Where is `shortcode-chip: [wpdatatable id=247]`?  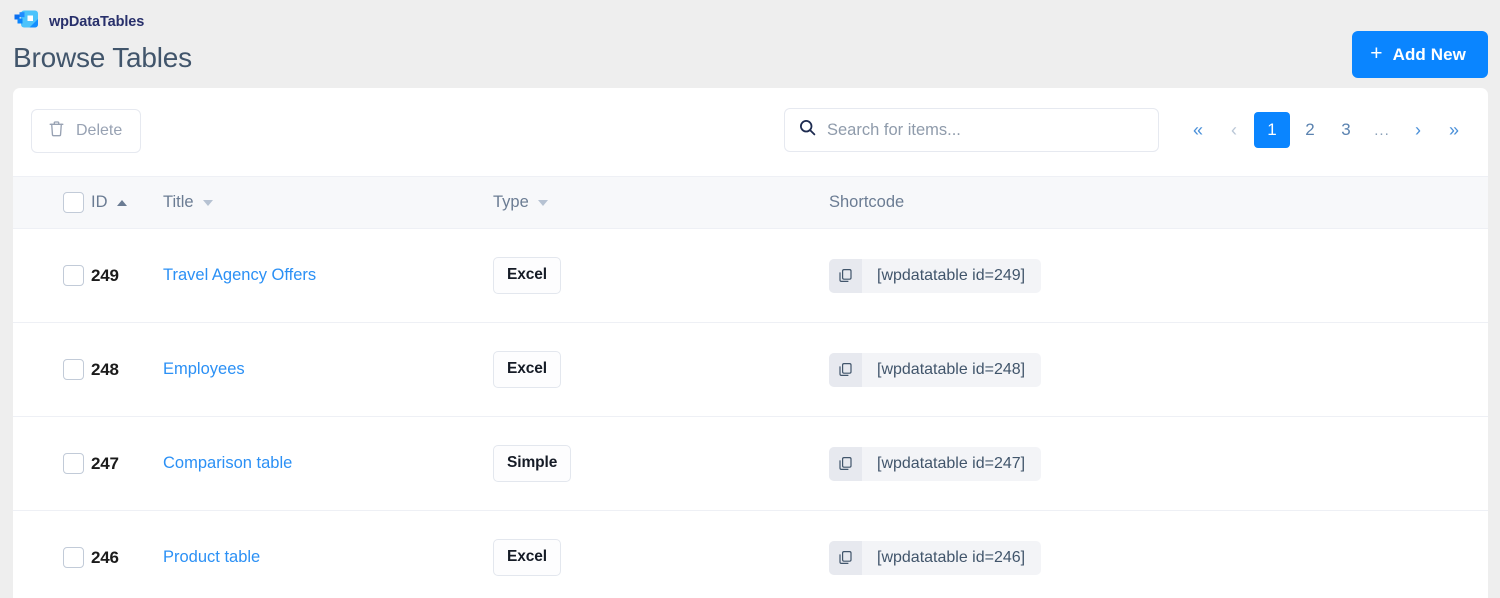 shortcode-chip: [wpdatatable id=247] is located at coordinates (935, 464).